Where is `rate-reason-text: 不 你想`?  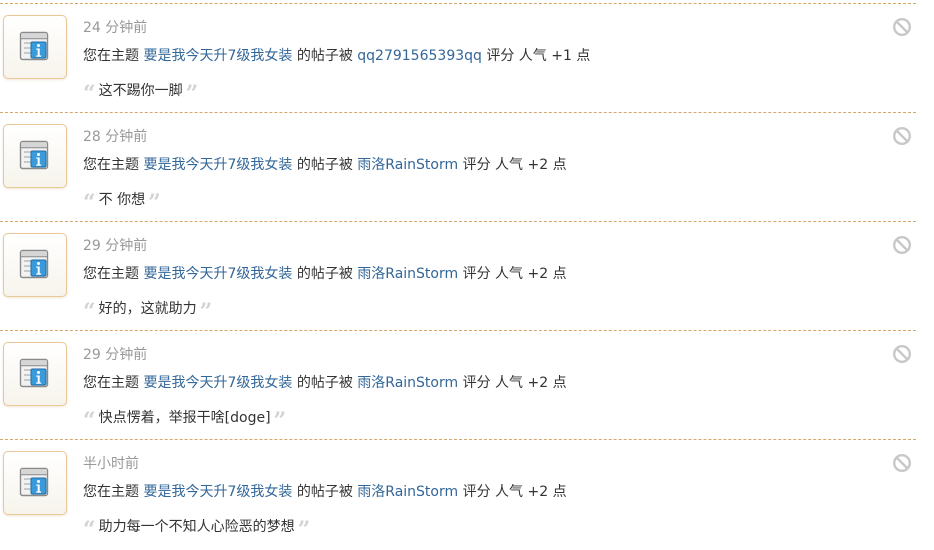 rate-reason-text: 不 你想 is located at coordinates (122, 200).